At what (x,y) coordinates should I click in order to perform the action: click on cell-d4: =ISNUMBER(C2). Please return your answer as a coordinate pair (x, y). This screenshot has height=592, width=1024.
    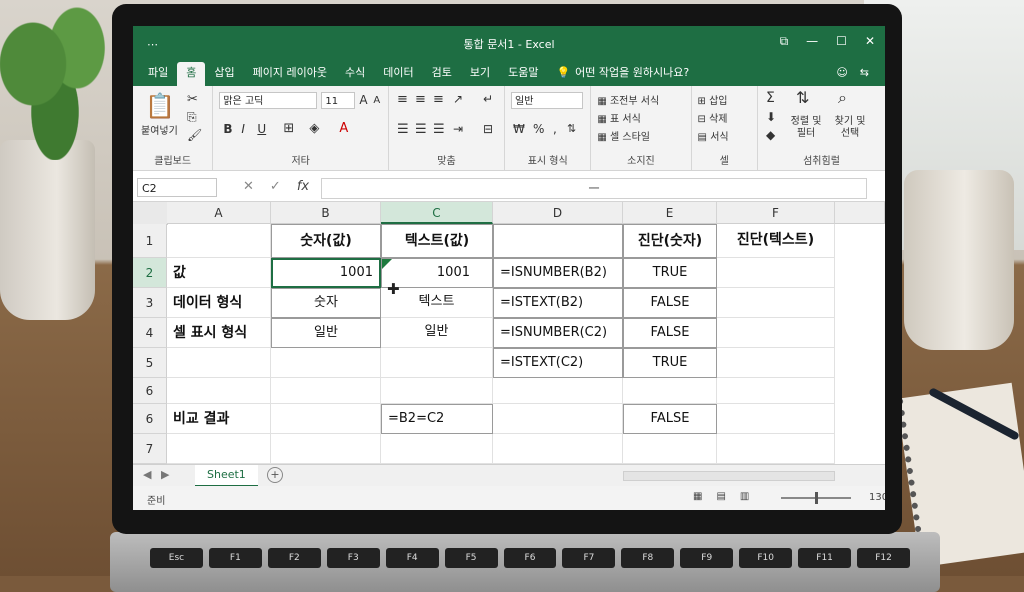
    Looking at the image, I should click on (558, 333).